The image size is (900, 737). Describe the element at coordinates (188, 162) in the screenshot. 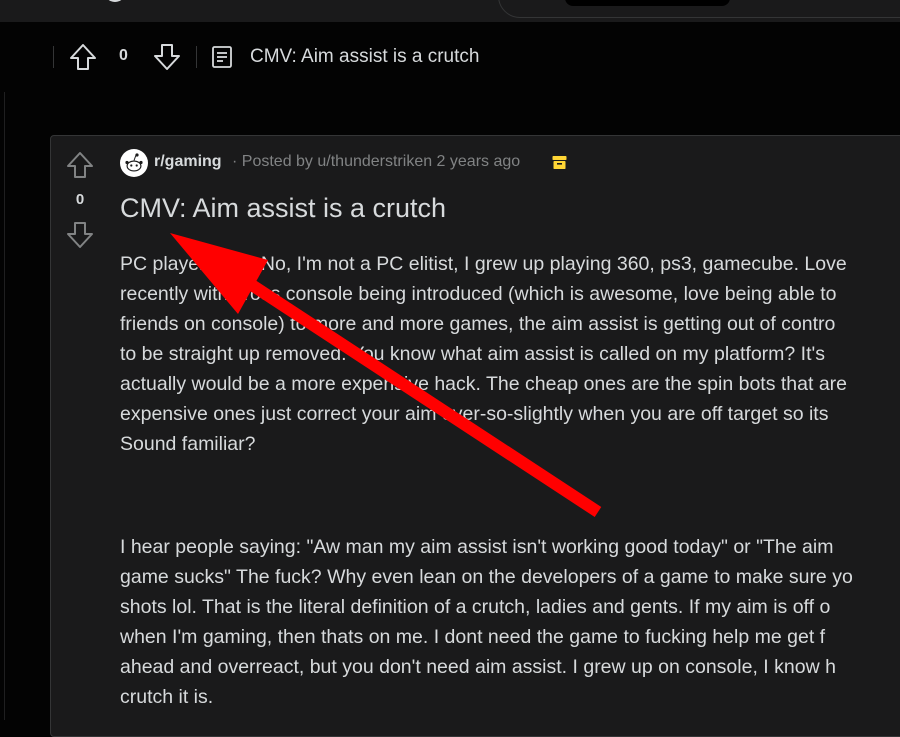

I see `subreddit-link: r/gaming` at that location.